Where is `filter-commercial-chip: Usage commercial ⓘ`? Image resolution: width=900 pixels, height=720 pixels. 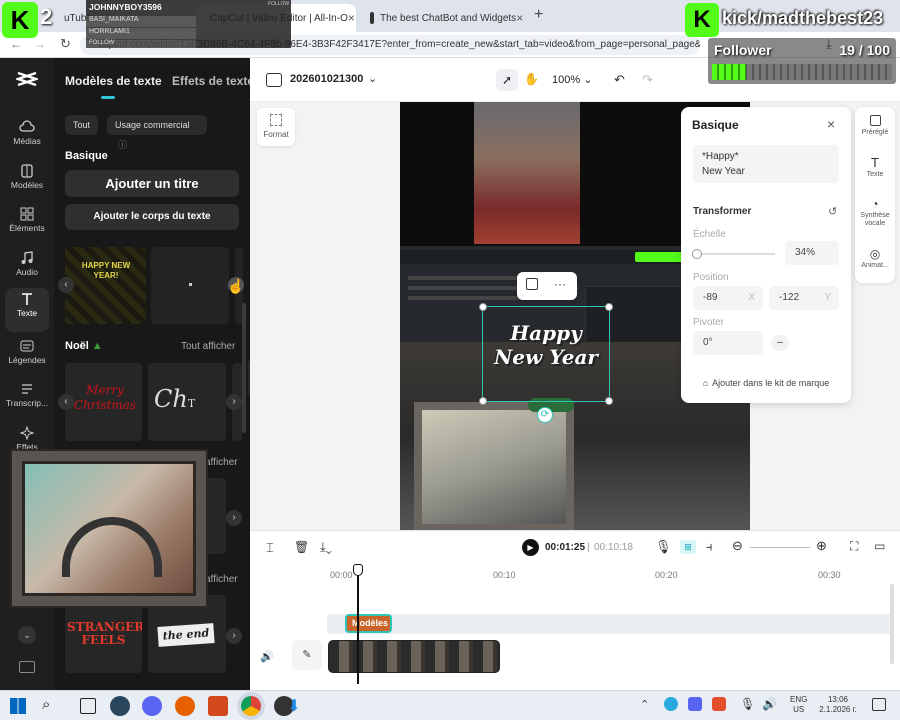 filter-commercial-chip: Usage commercial ⓘ is located at coordinates (157, 132).